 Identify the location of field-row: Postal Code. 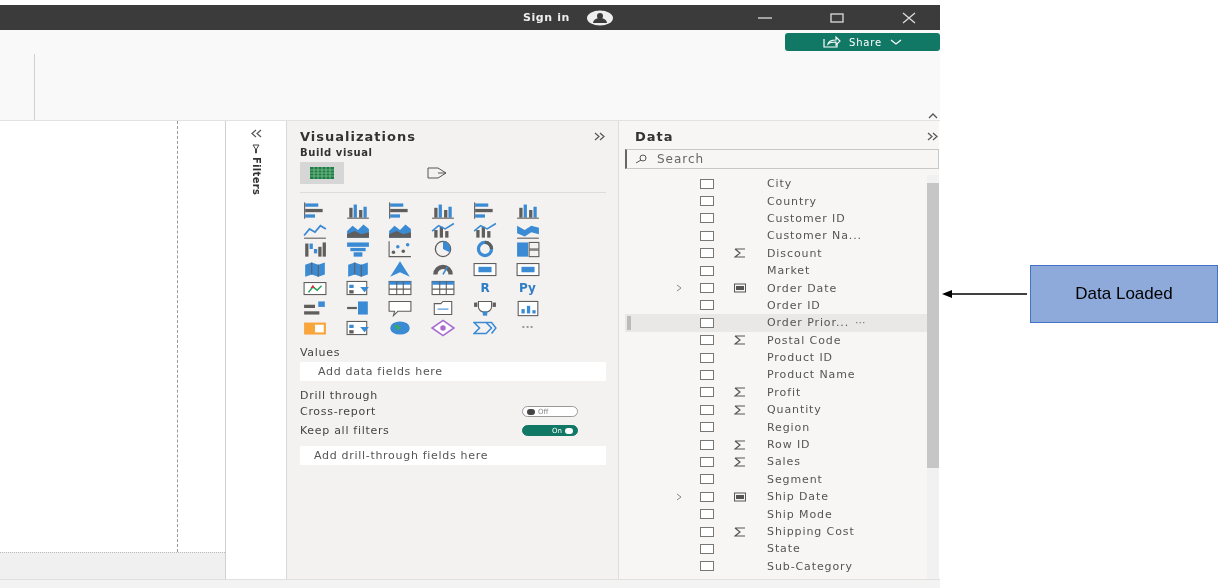
(776, 340).